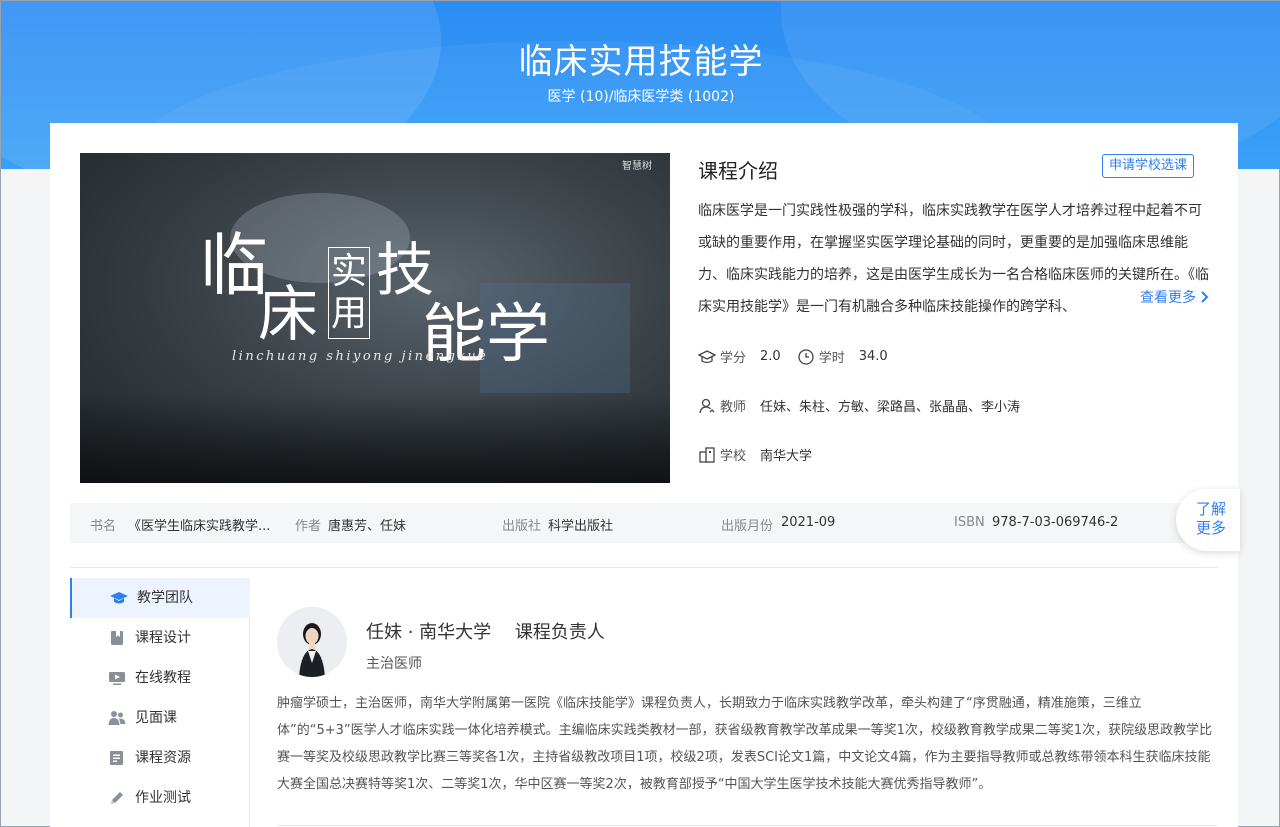 The width and height of the screenshot is (1280, 827). I want to click on book-publisher-value: 科学出版社, so click(581, 526).